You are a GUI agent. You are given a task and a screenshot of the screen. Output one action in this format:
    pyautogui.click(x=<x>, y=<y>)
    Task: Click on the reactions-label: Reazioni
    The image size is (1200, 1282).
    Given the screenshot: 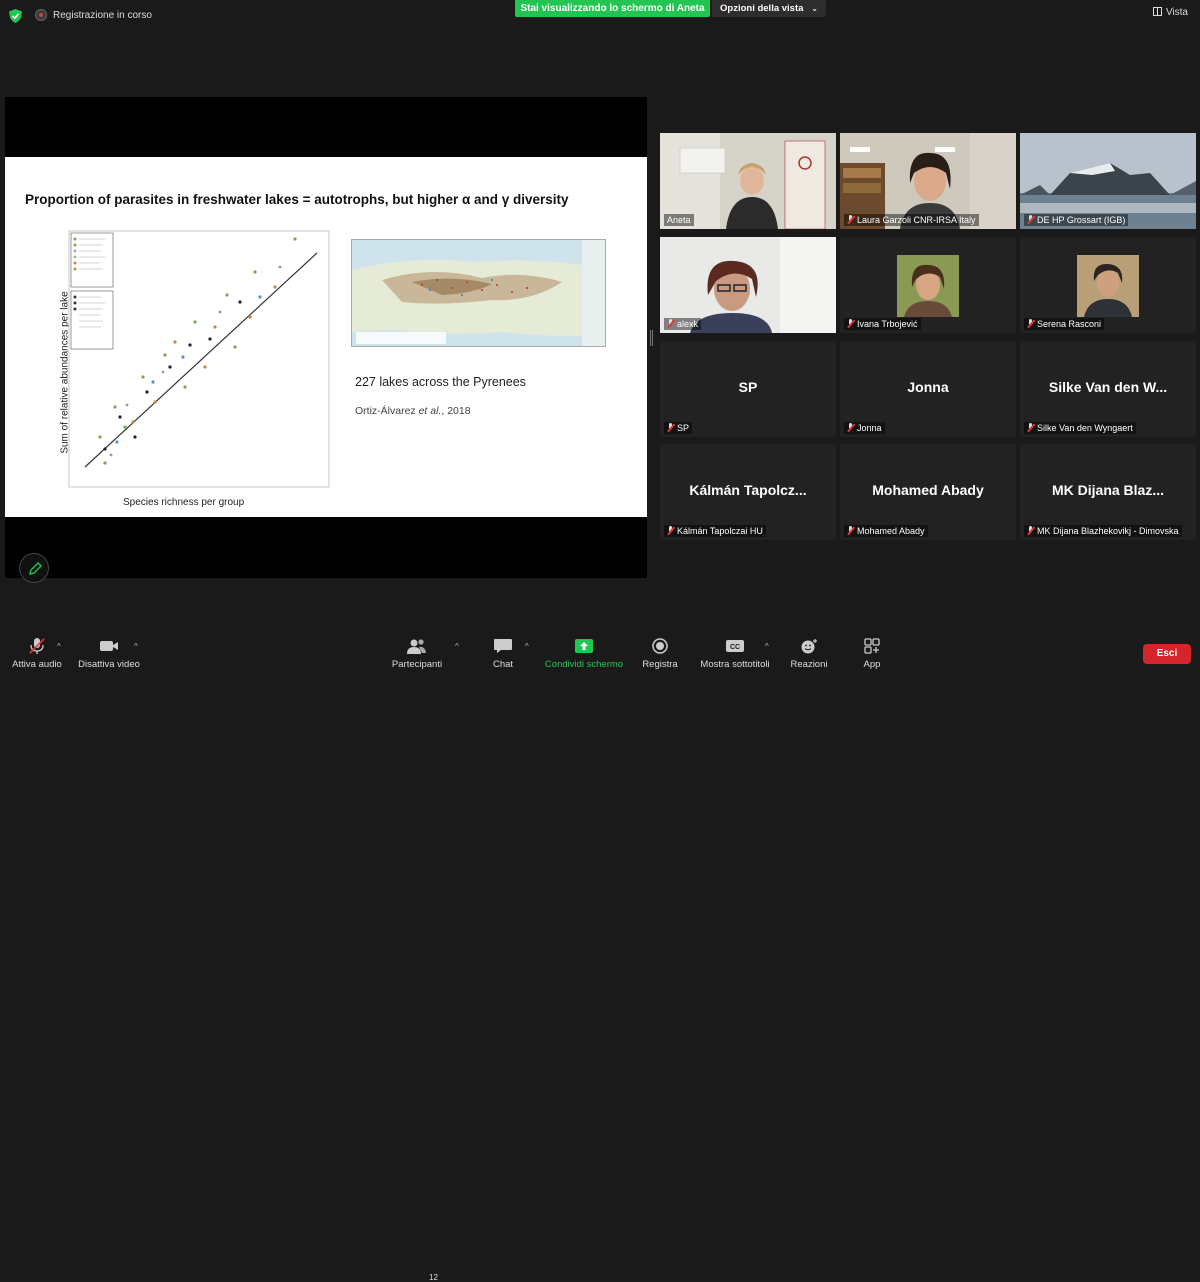 What is the action you would take?
    pyautogui.click(x=809, y=664)
    